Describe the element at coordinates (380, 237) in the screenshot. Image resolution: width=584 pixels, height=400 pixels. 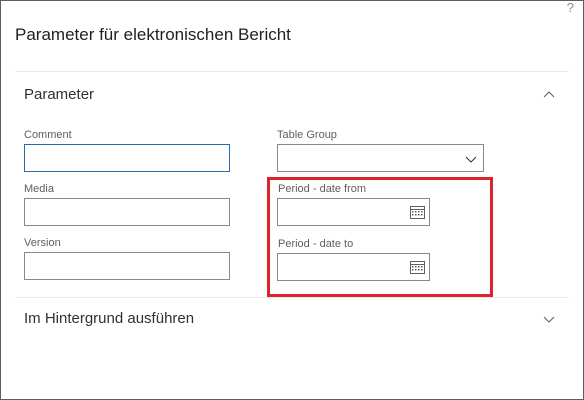
I see `highlight-box` at that location.